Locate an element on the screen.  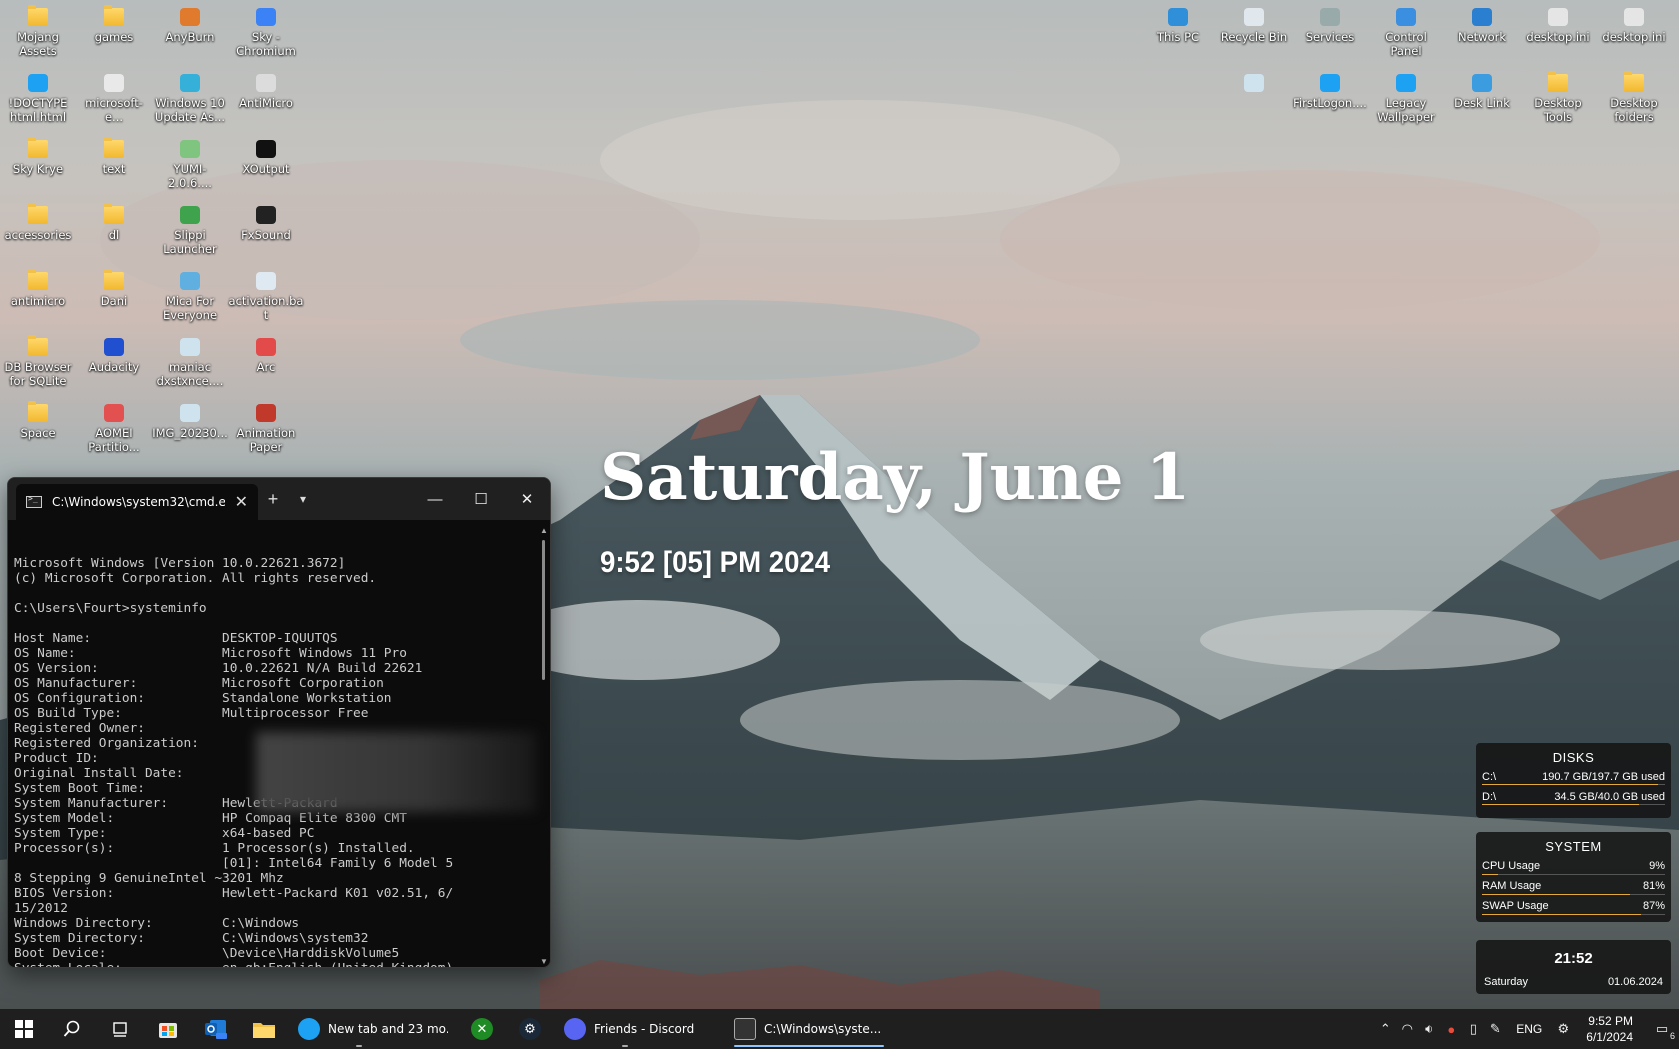
outlook-button is located at coordinates (216, 1029).